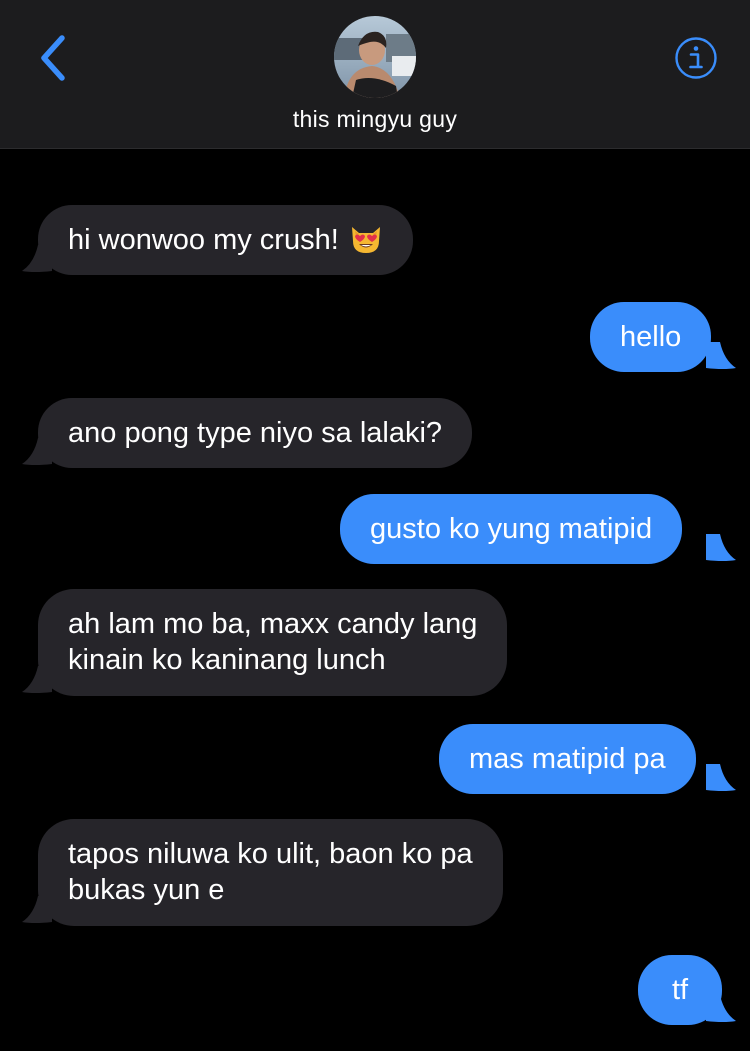 This screenshot has width=750, height=1051. I want to click on outgoing-message-bubble: hello, so click(651, 337).